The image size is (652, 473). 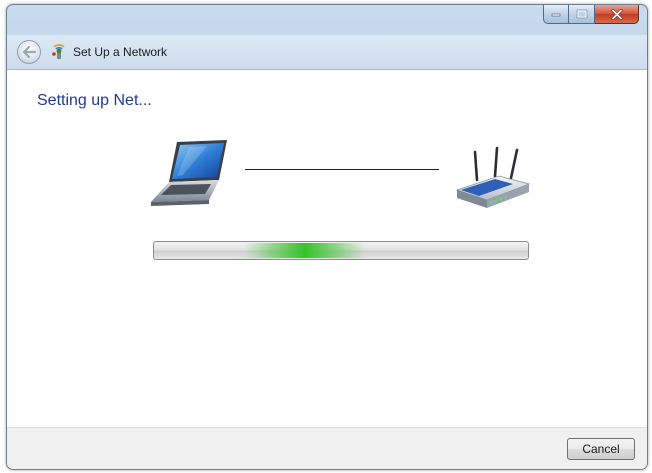 What do you see at coordinates (327, 20) in the screenshot?
I see `title-bar` at bounding box center [327, 20].